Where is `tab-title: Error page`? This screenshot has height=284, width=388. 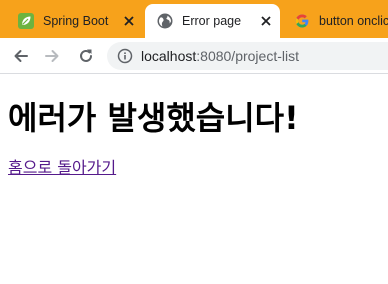 tab-title: Error page is located at coordinates (212, 21).